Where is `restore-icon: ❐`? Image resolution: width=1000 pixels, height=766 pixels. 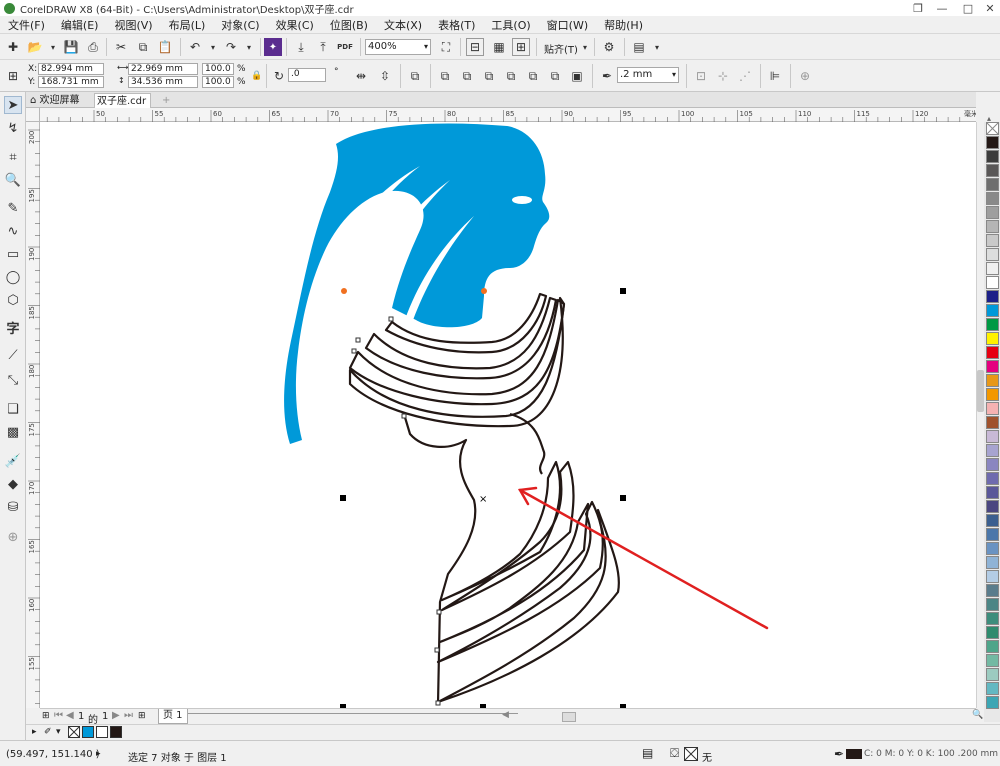 restore-icon: ❐ is located at coordinates (918, 8).